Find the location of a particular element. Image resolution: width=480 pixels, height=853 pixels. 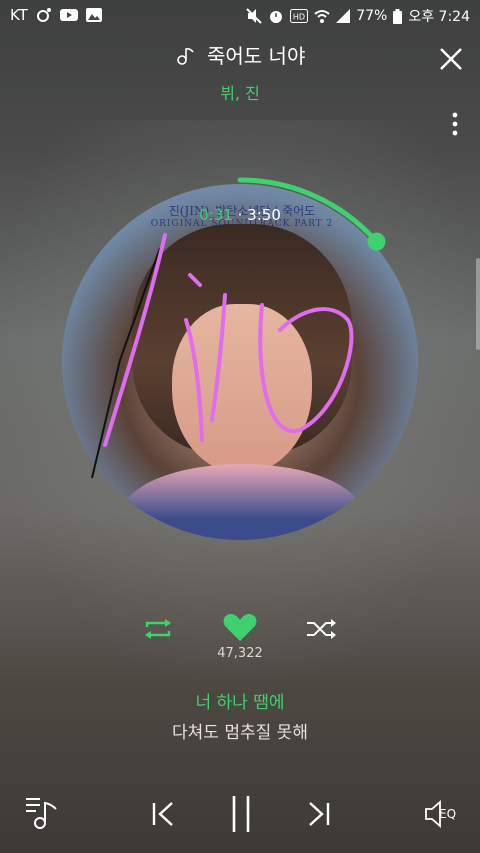

pause-icon is located at coordinates (241, 814).